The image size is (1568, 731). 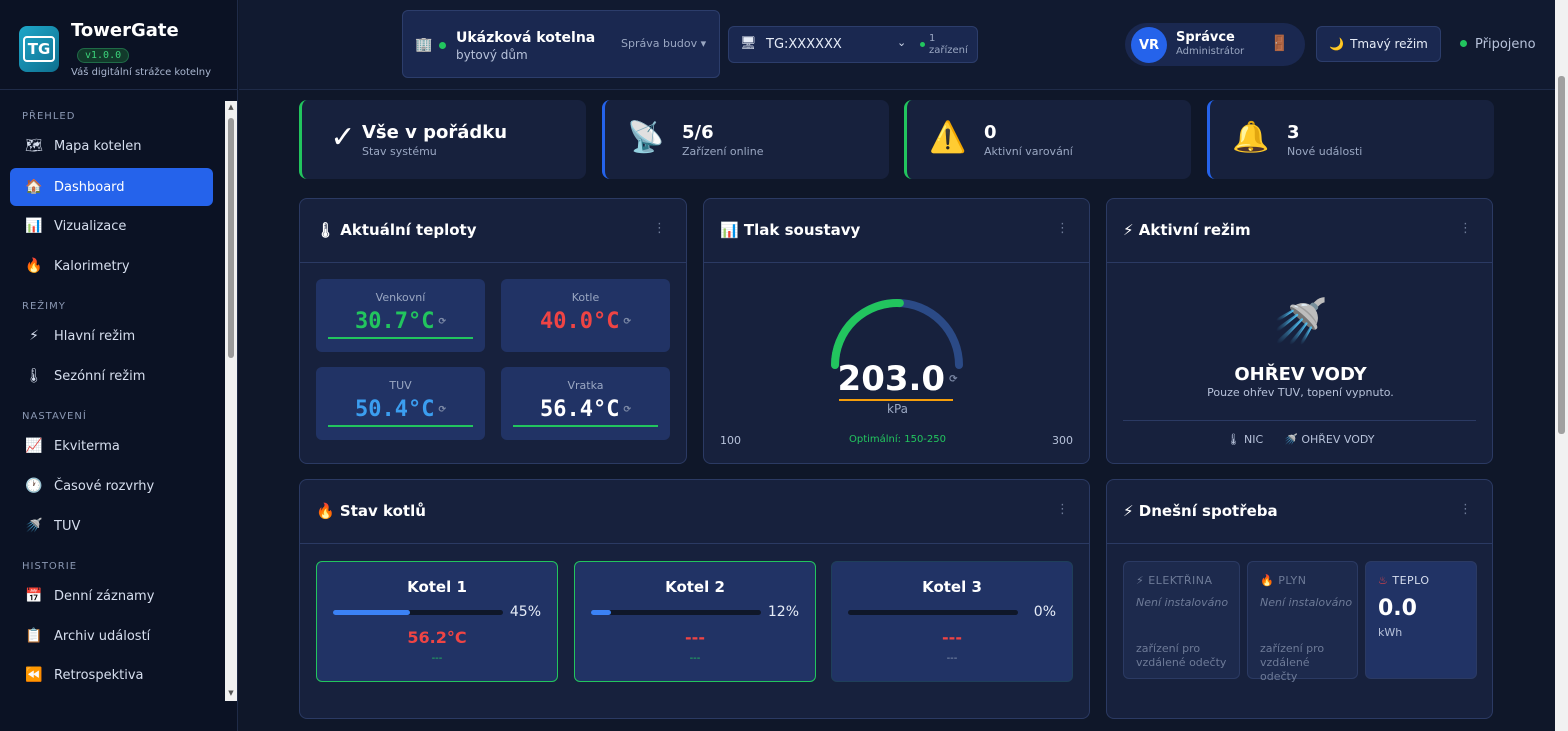 What do you see at coordinates (400, 409) in the screenshot?
I see `temp-value: 50.4°C ⟳` at bounding box center [400, 409].